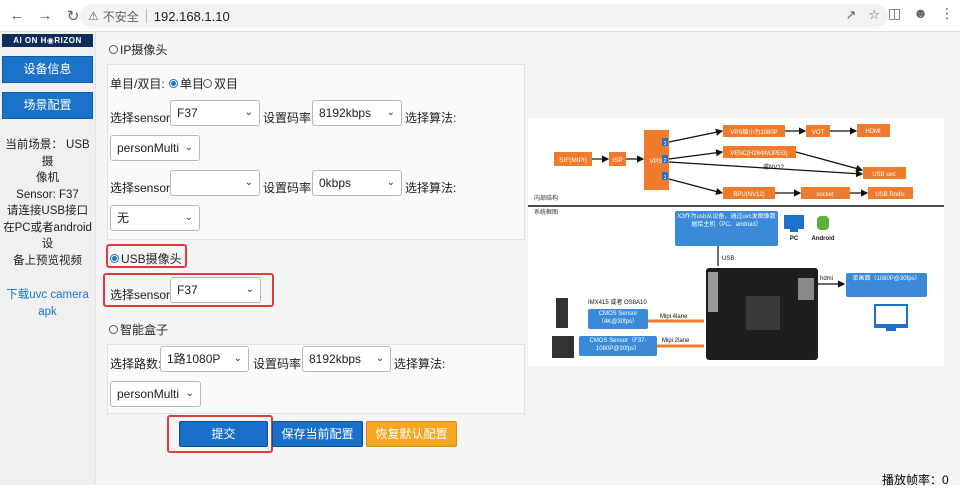  What do you see at coordinates (573, 160) in the screenshot?
I see `sif-text: SIF(MIPI)` at bounding box center [573, 160].